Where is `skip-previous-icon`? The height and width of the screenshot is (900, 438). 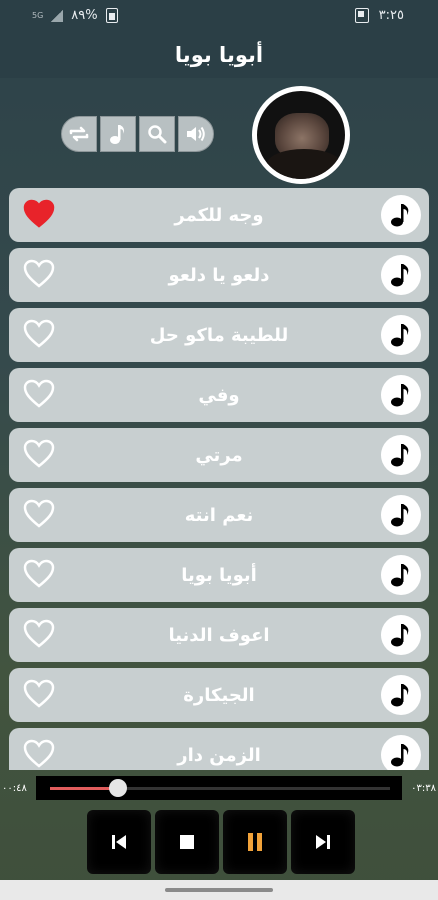 skip-previous-icon is located at coordinates (119, 842).